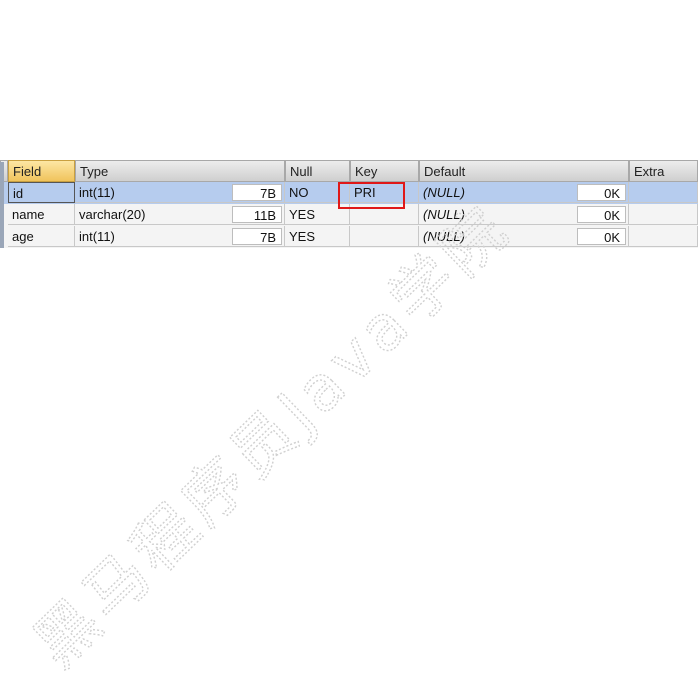 The image size is (698, 690). I want to click on table-row: age int(11) 7B YES (NULL) 0K, so click(349, 237).